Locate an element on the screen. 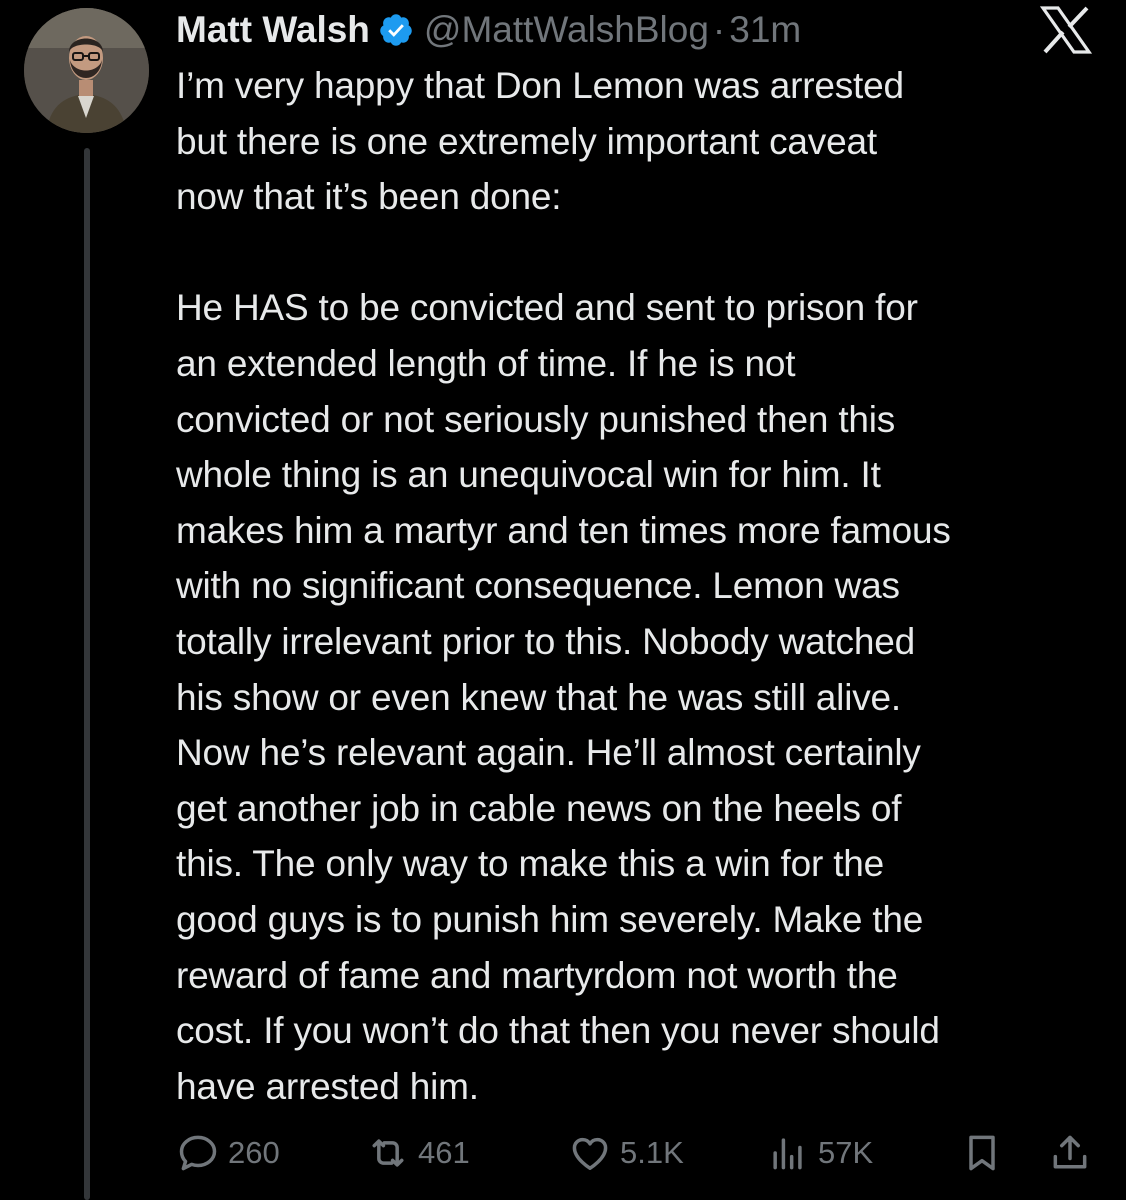 The image size is (1126, 1200). views-icon is located at coordinates (787, 1154).